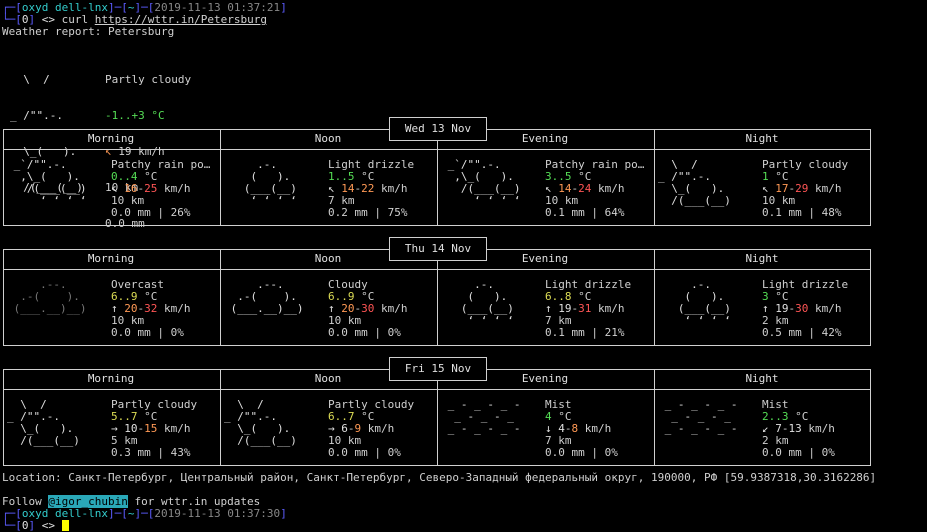 Image resolution: width=927 pixels, height=532 pixels. What do you see at coordinates (585, 212) in the screenshot?
I see `precipitation: 0.1 mm | 64%` at bounding box center [585, 212].